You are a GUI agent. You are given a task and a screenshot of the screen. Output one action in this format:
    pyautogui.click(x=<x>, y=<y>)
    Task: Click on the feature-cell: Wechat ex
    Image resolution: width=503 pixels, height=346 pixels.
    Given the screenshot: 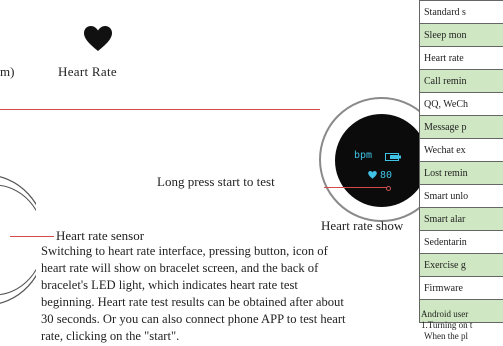 What is the action you would take?
    pyautogui.click(x=461, y=150)
    